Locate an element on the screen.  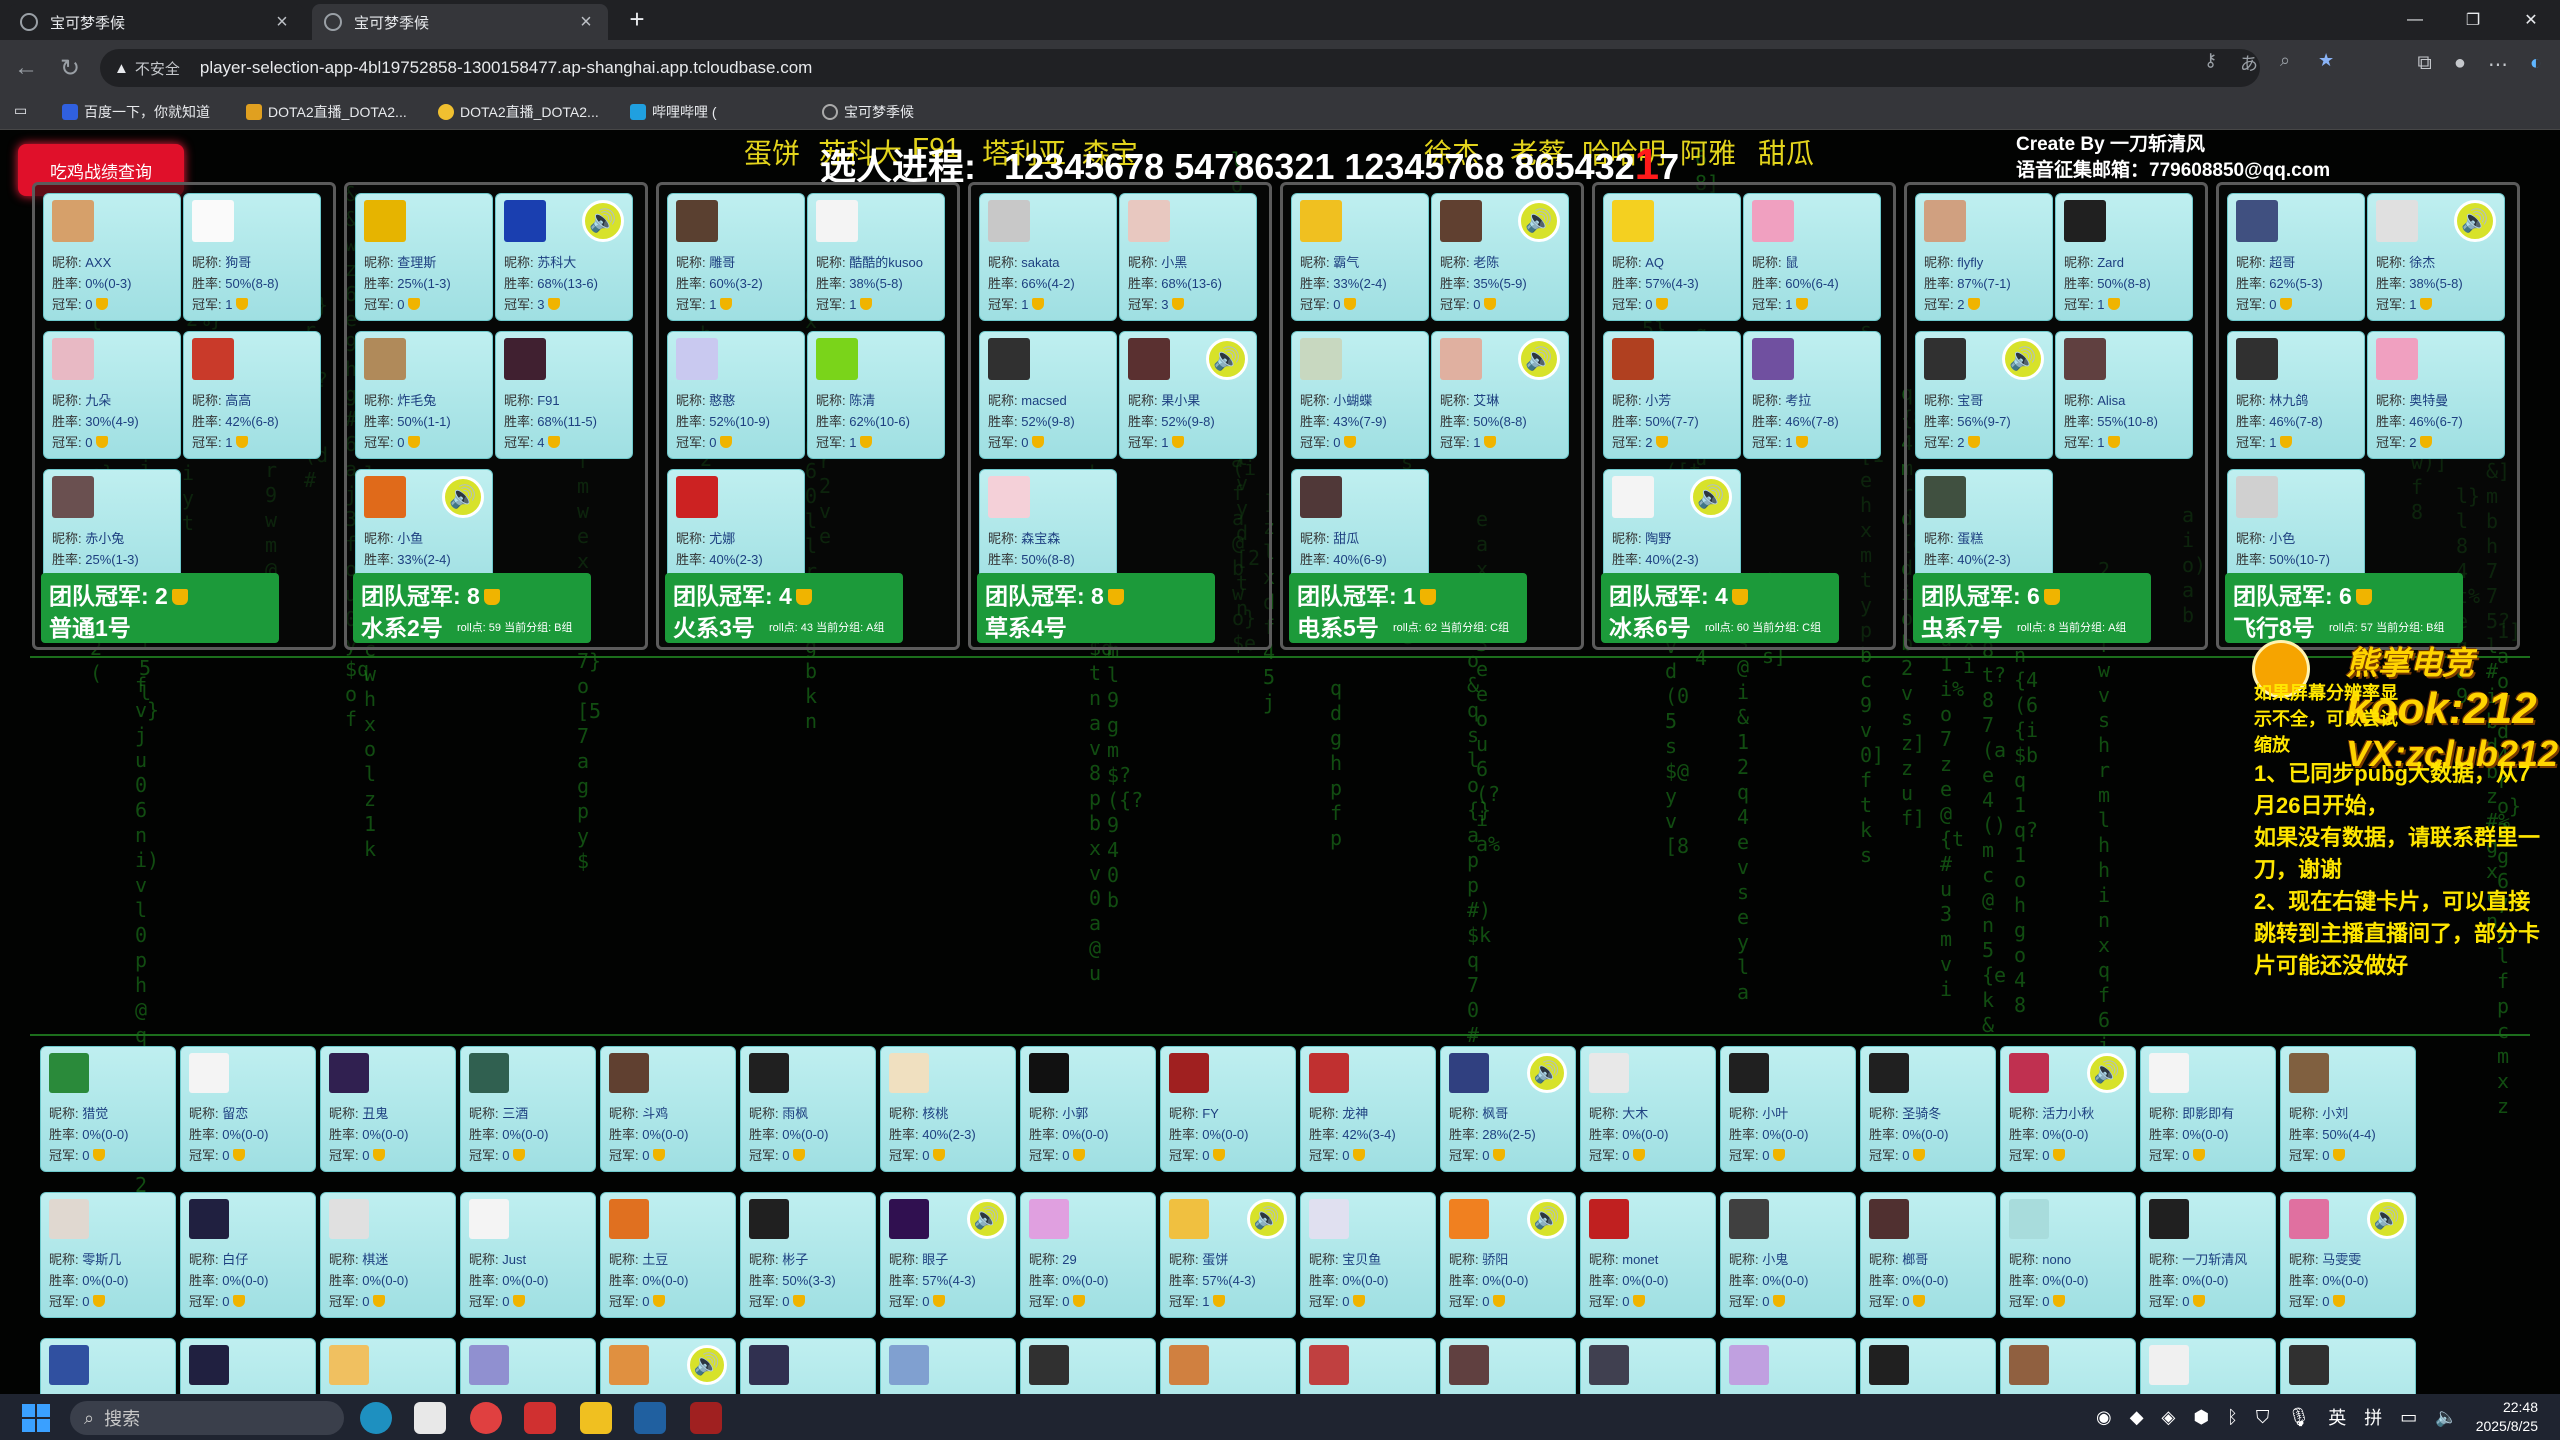
reload-icon: ↻ is located at coordinates (70, 68).